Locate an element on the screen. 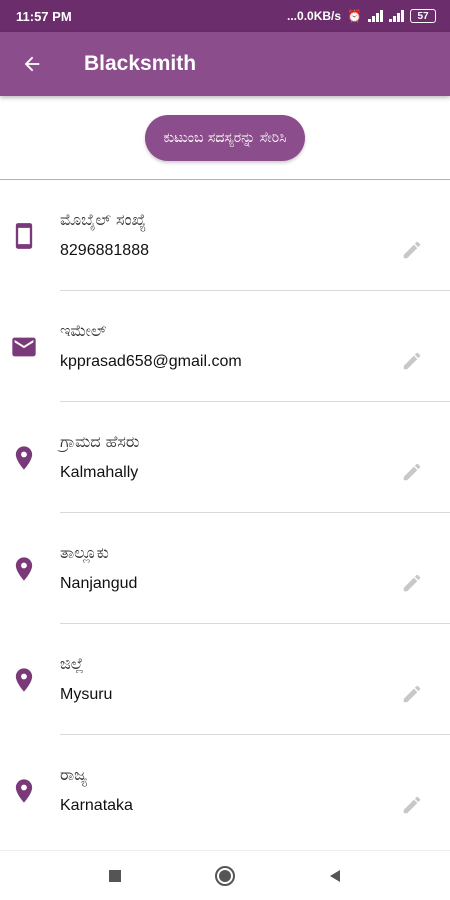 The width and height of the screenshot is (450, 900). detail-label: ತಾಲ್ಲೂಕು is located at coordinates (84, 552).